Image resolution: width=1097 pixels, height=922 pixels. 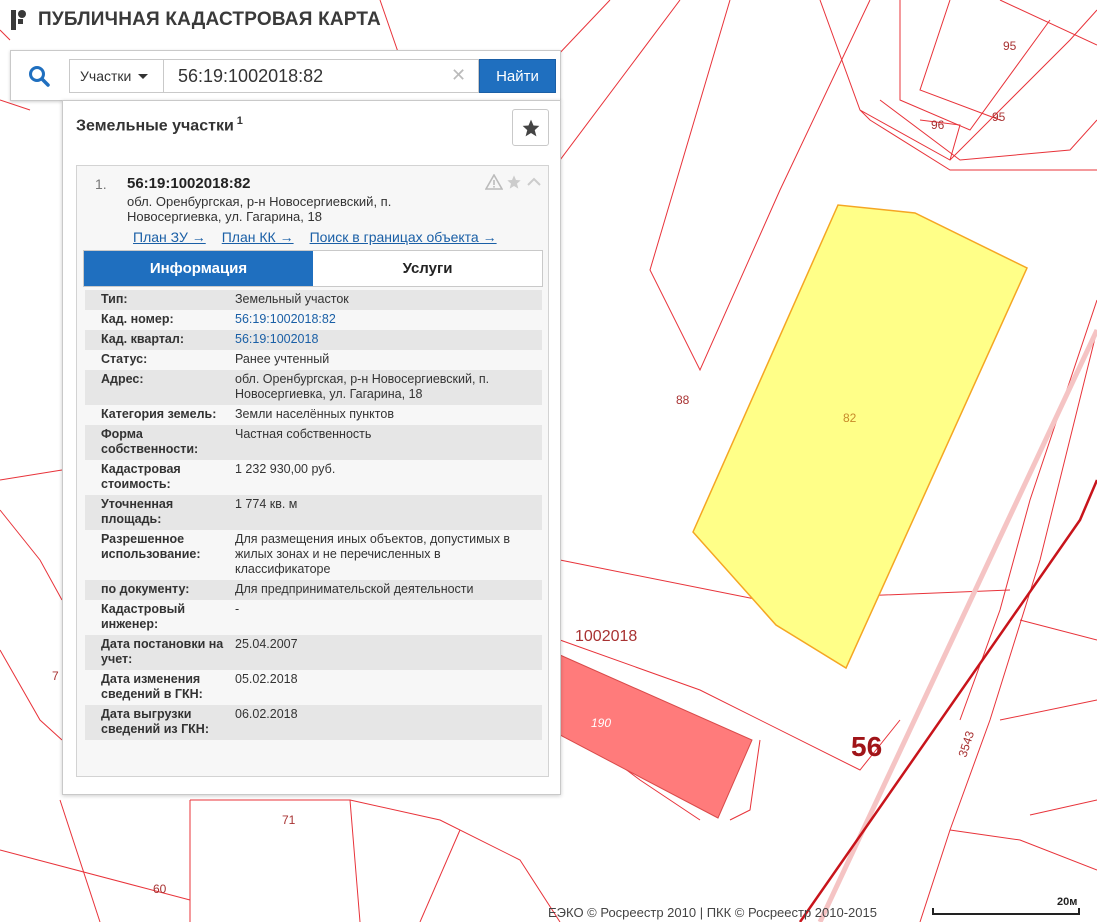 I want to click on search-type-dropdown: Участки, so click(x=116, y=76).